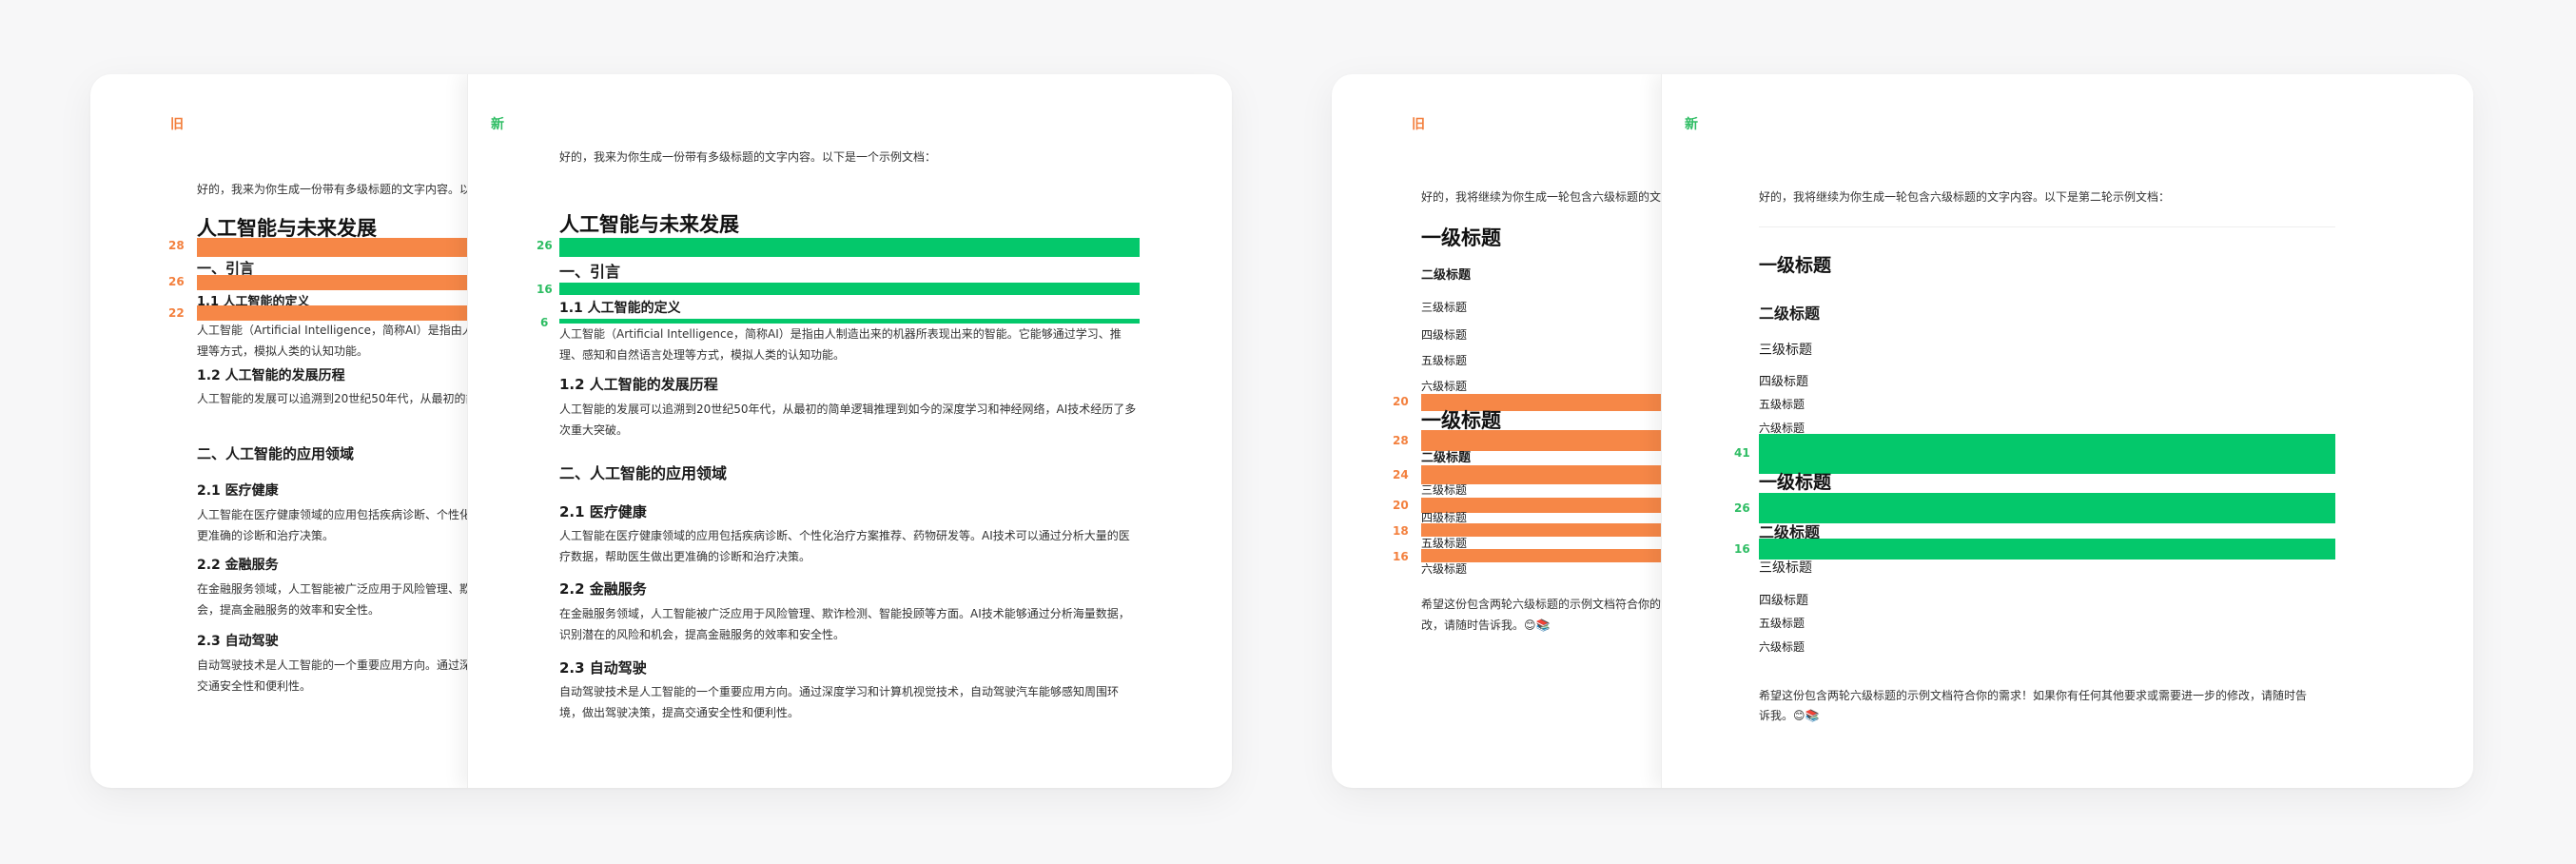  Describe the element at coordinates (649, 224) in the screenshot. I see `doc-title: 人工智能与未来发展` at that location.